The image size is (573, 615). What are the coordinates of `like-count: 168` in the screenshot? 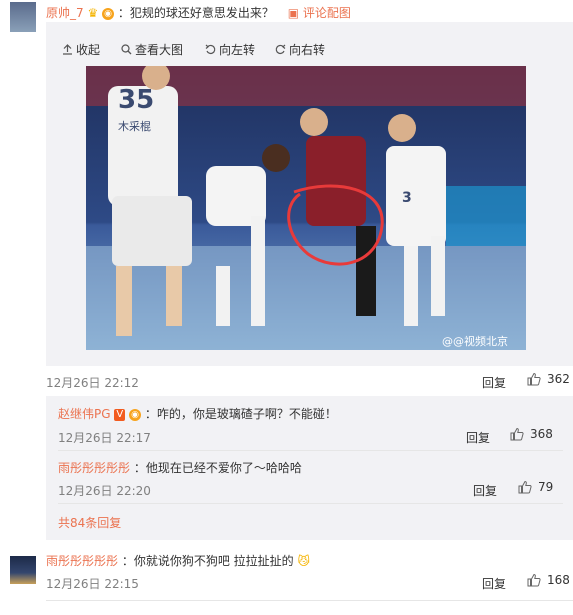 It's located at (558, 580).